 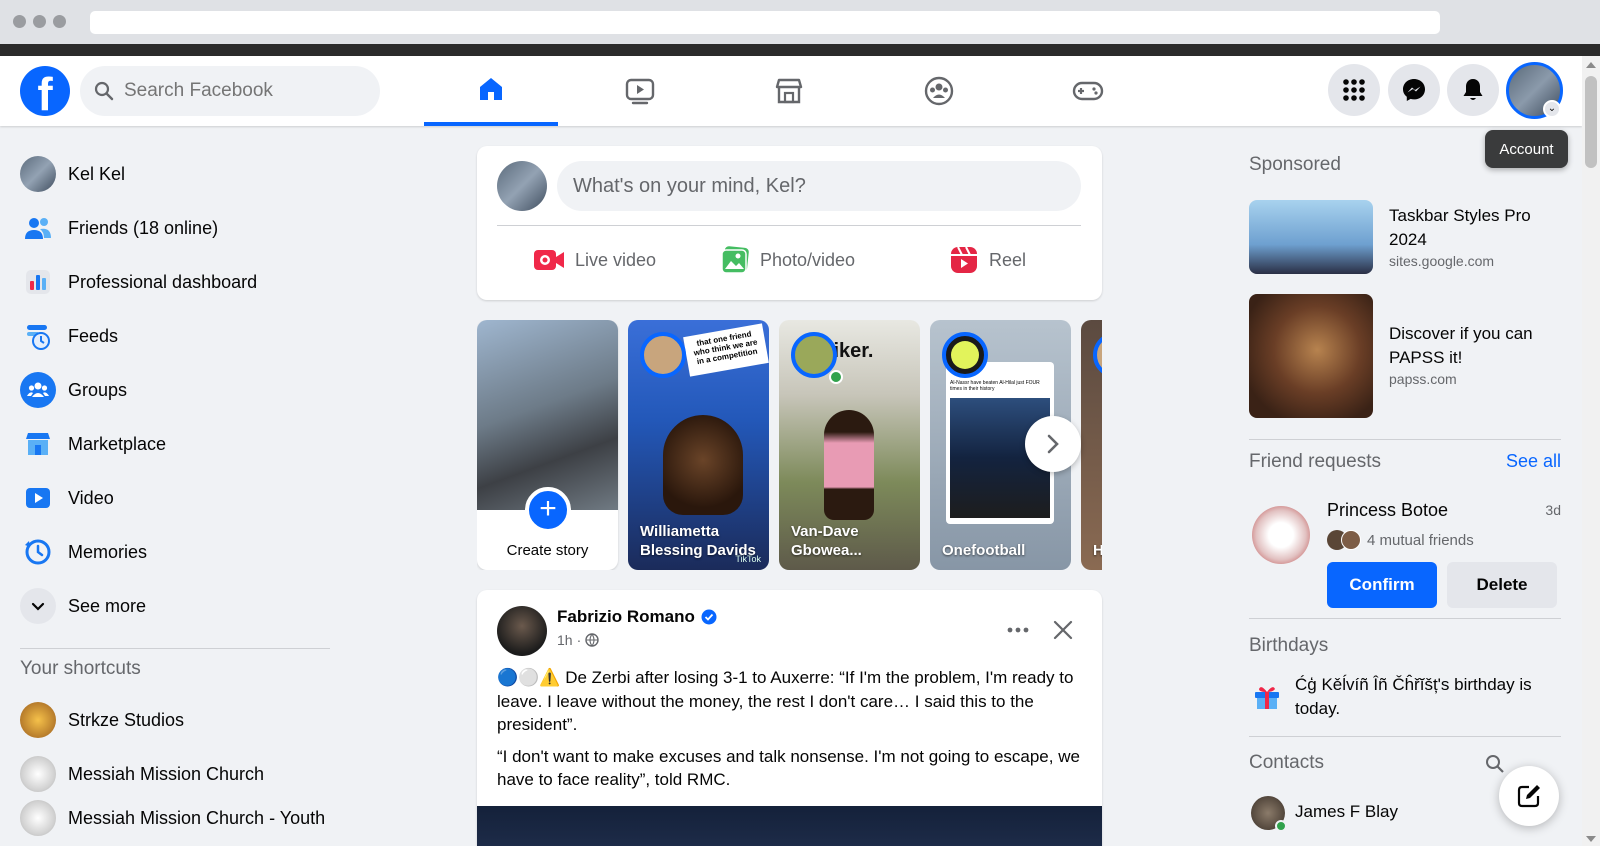 What do you see at coordinates (578, 640) in the screenshot?
I see `post-meta: 1h ·` at bounding box center [578, 640].